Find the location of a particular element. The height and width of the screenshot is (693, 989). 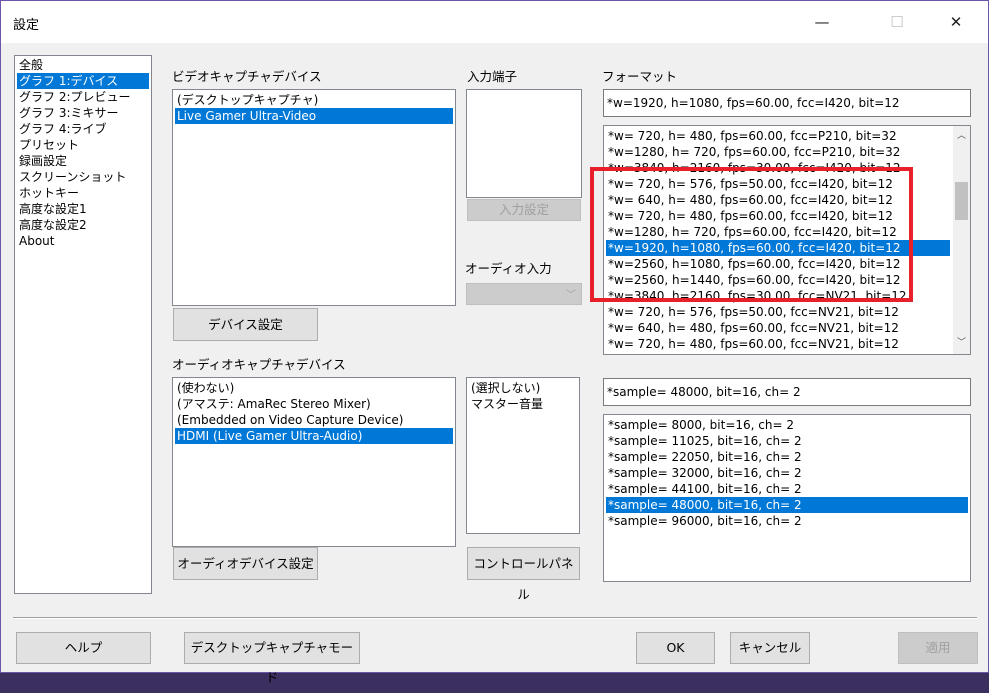

cancel-button: キャンセル is located at coordinates (770, 648).